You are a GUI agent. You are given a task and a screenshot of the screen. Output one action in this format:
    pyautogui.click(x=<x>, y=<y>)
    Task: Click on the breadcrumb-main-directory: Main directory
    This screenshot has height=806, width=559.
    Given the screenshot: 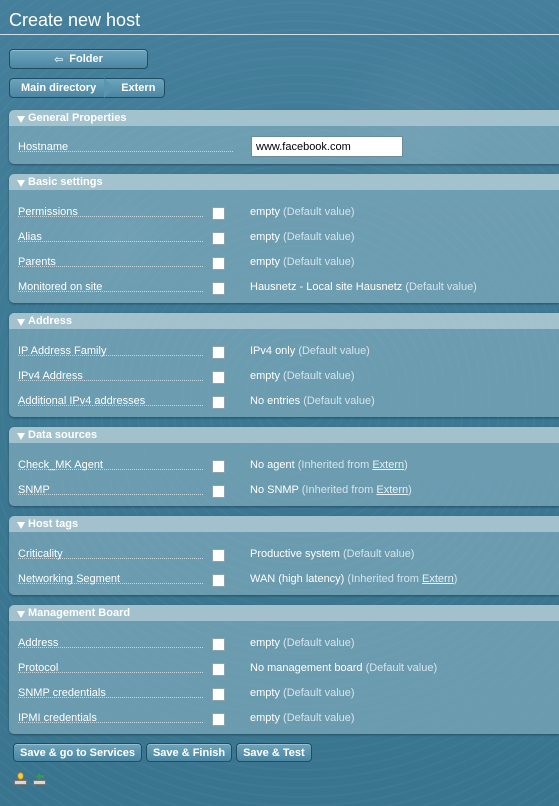 What is the action you would take?
    pyautogui.click(x=62, y=88)
    